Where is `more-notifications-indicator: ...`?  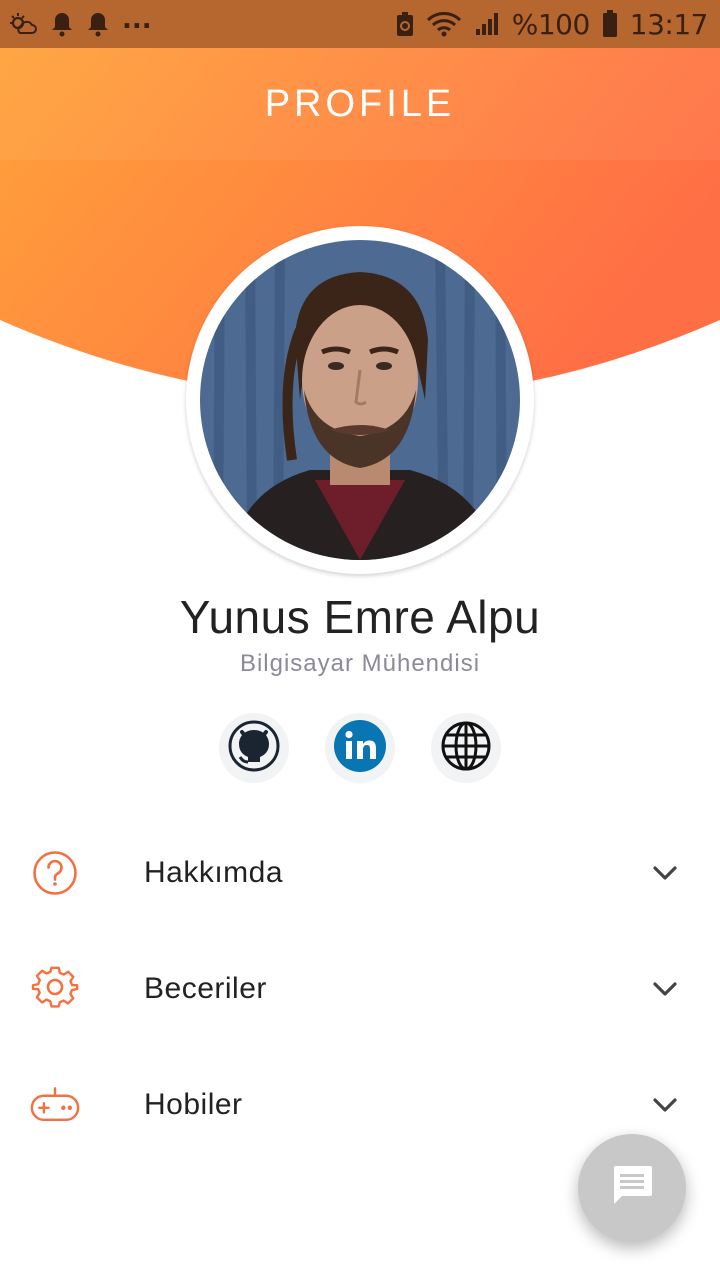
more-notifications-indicator: ... is located at coordinates (137, 20).